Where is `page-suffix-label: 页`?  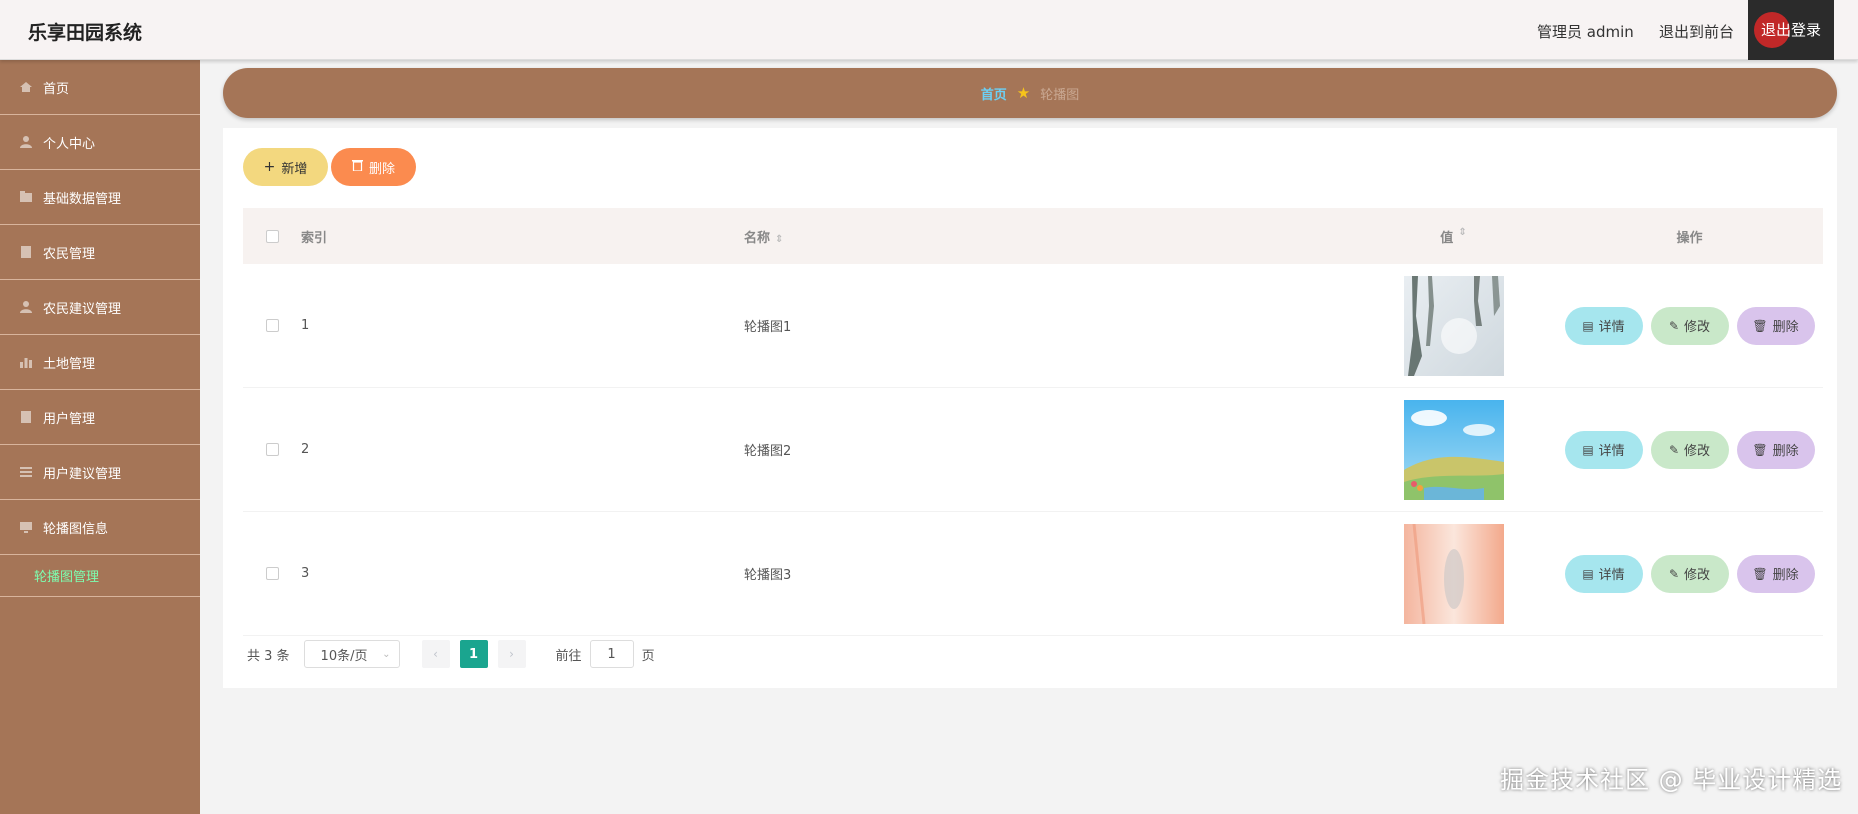 page-suffix-label: 页 is located at coordinates (648, 656).